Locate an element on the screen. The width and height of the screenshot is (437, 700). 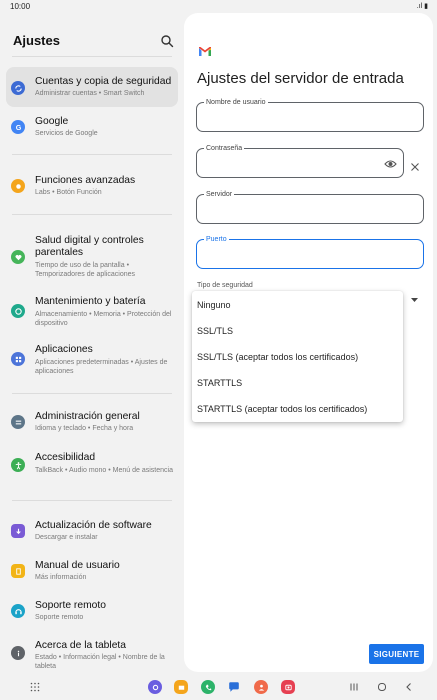
phone-icon is located at coordinates (208, 687).